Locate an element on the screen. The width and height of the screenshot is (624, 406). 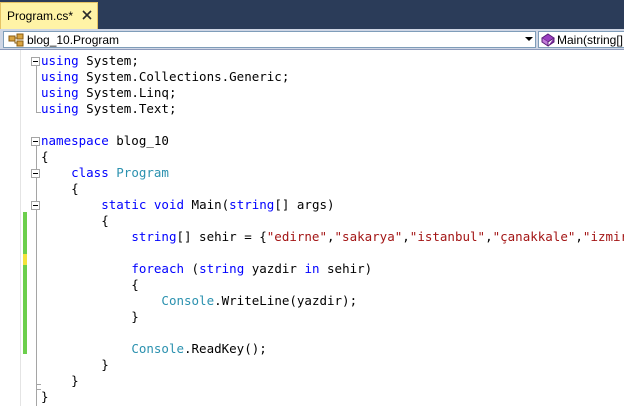
selection-margin is located at coordinates (20, 228).